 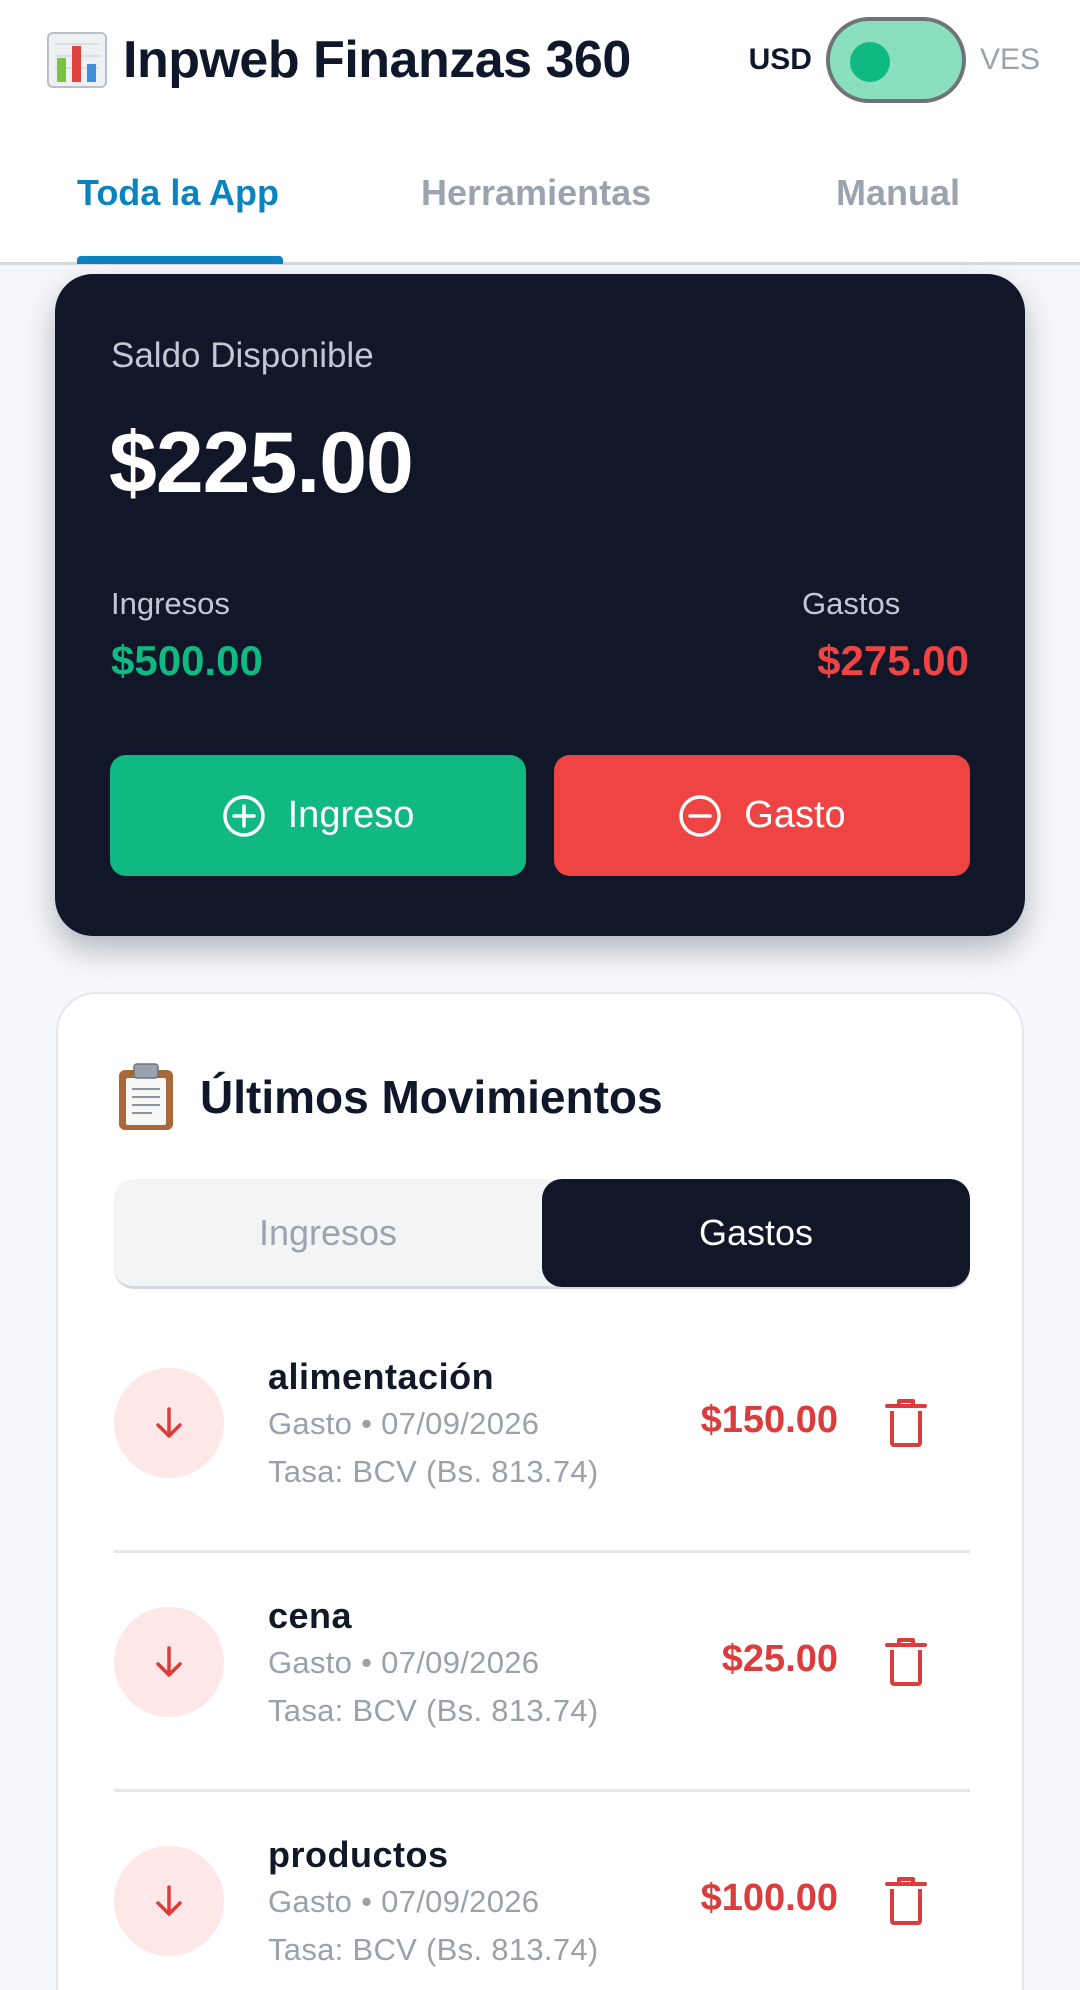 I want to click on currency-label-ves: VES, so click(x=1009, y=59).